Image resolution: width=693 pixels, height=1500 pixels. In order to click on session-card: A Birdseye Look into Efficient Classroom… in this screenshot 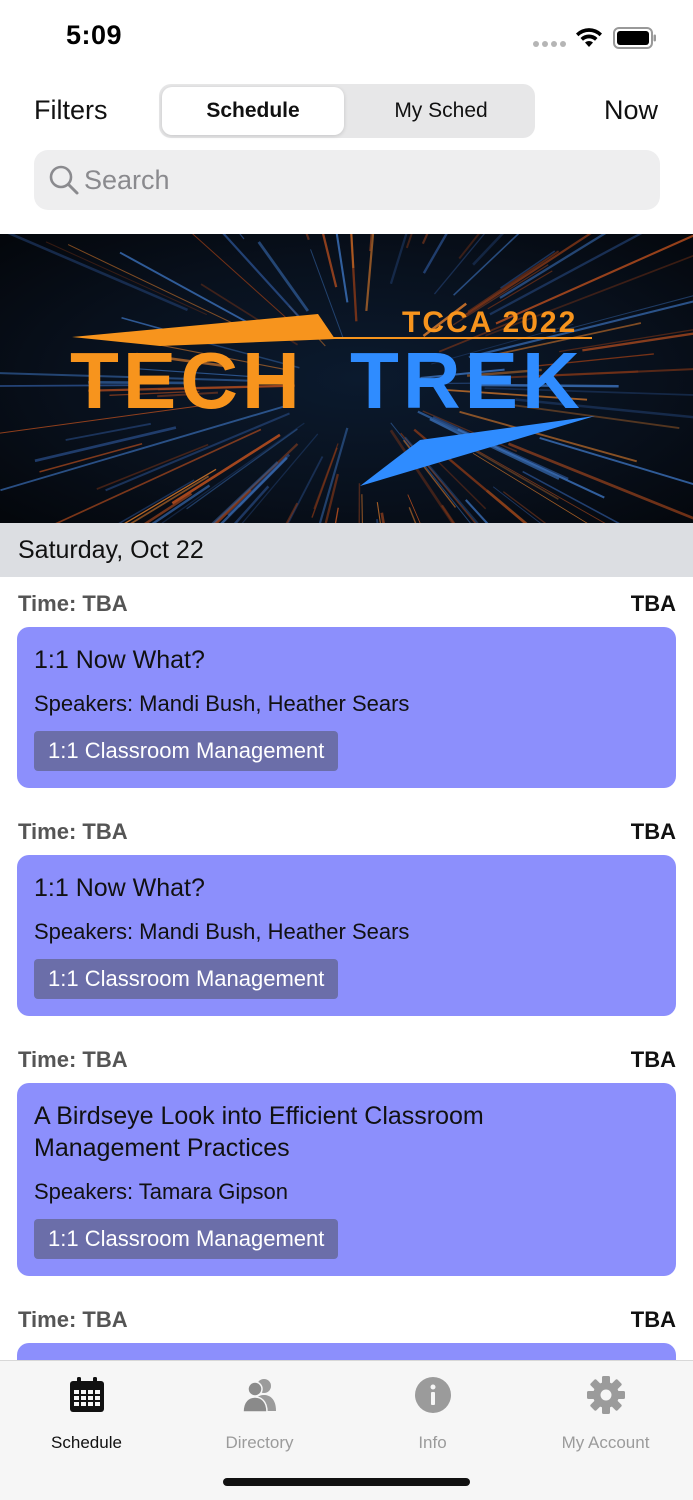, I will do `click(346, 1179)`.